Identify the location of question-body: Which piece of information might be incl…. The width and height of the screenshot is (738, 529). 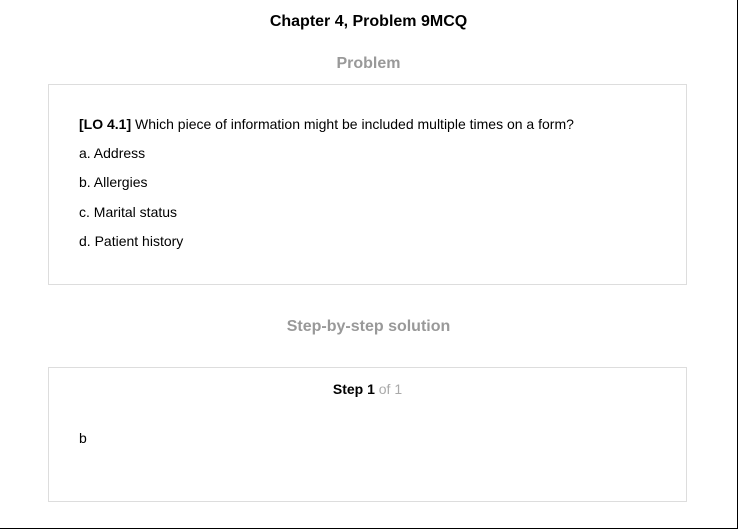
(352, 124).